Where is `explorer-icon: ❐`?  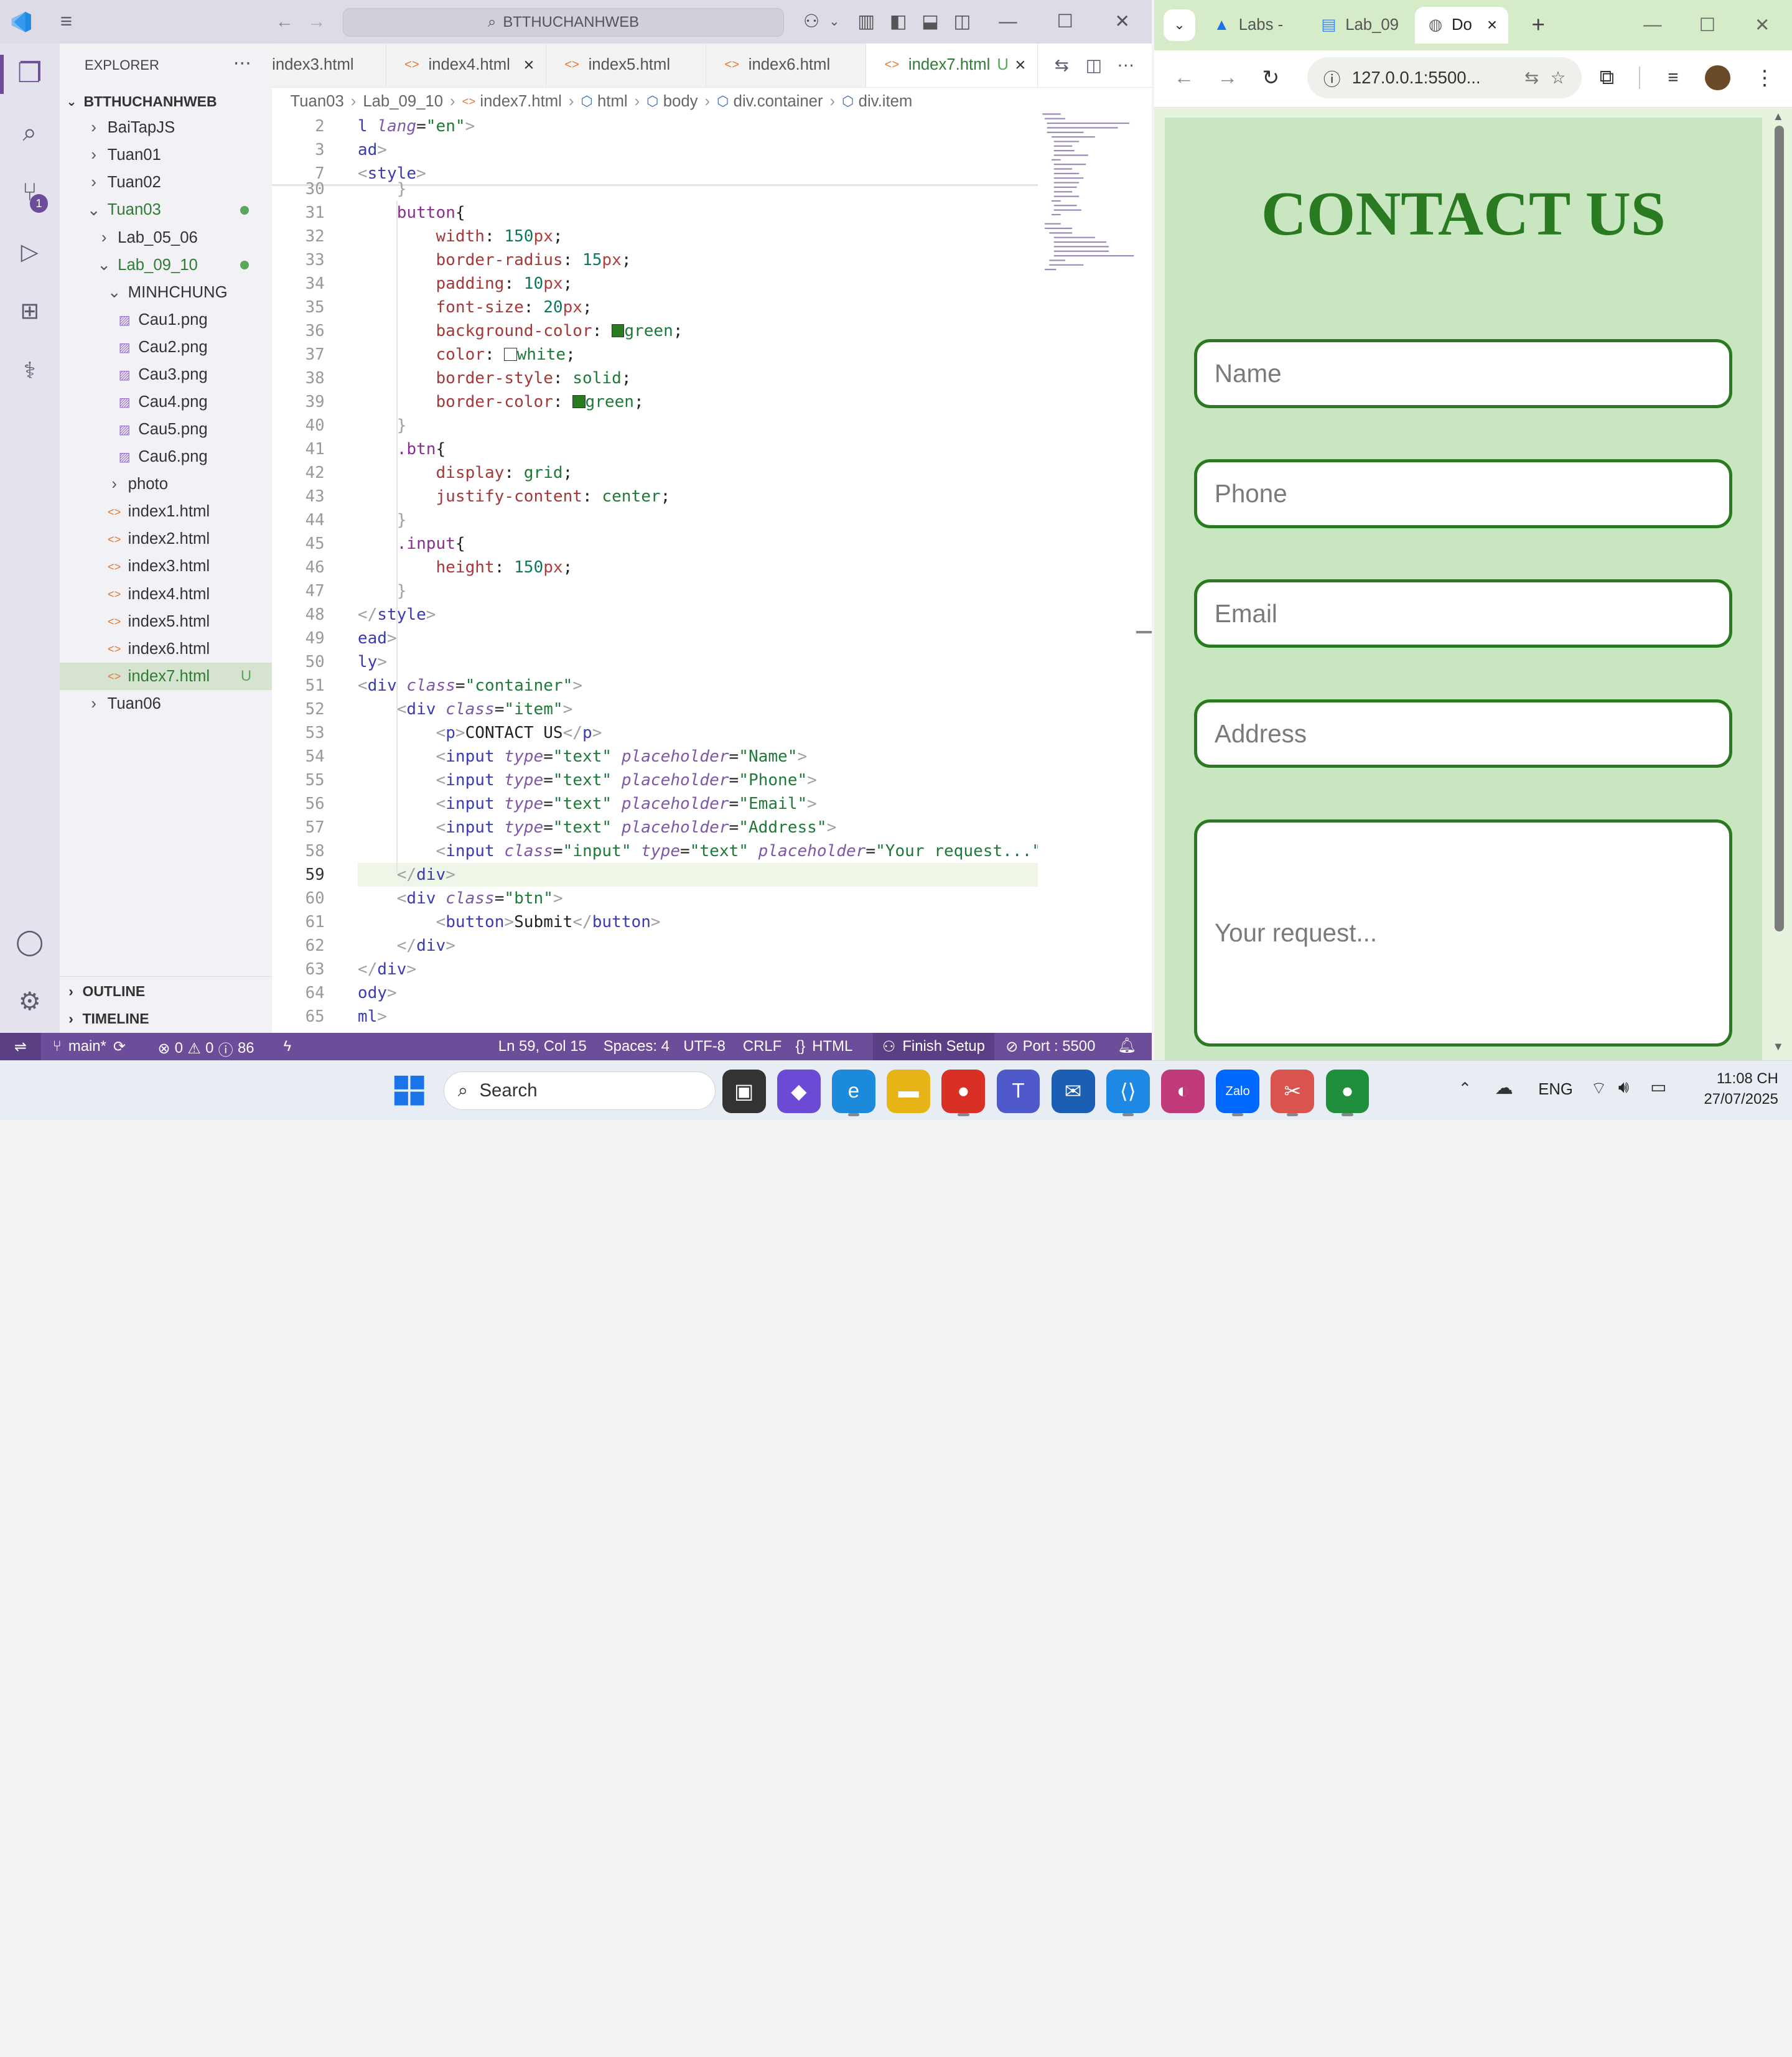
explorer-icon: ❐ is located at coordinates (29, 73).